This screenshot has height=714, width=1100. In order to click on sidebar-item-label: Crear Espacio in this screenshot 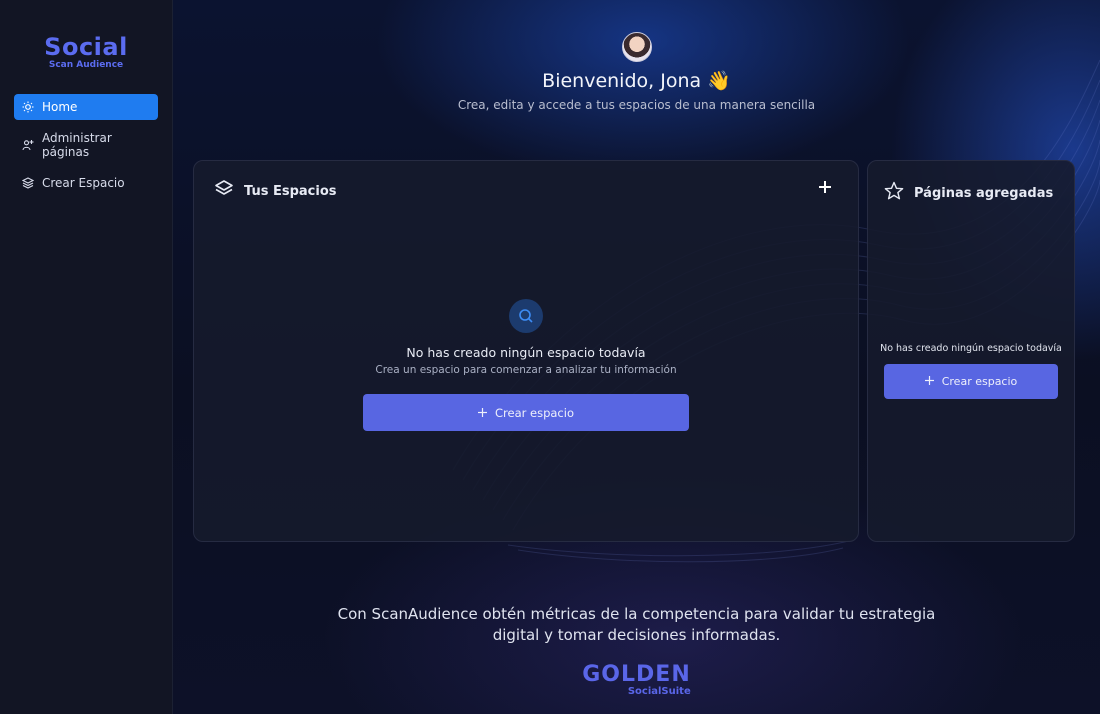, I will do `click(83, 183)`.